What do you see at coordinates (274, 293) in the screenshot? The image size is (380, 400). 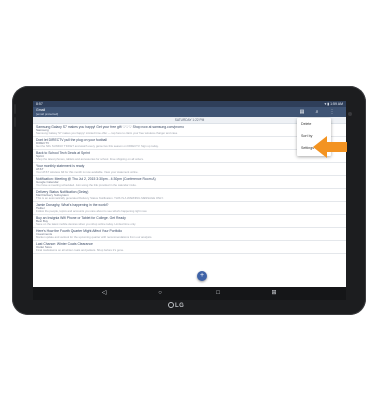 I see `multi-window-icon: ⊞` at bounding box center [274, 293].